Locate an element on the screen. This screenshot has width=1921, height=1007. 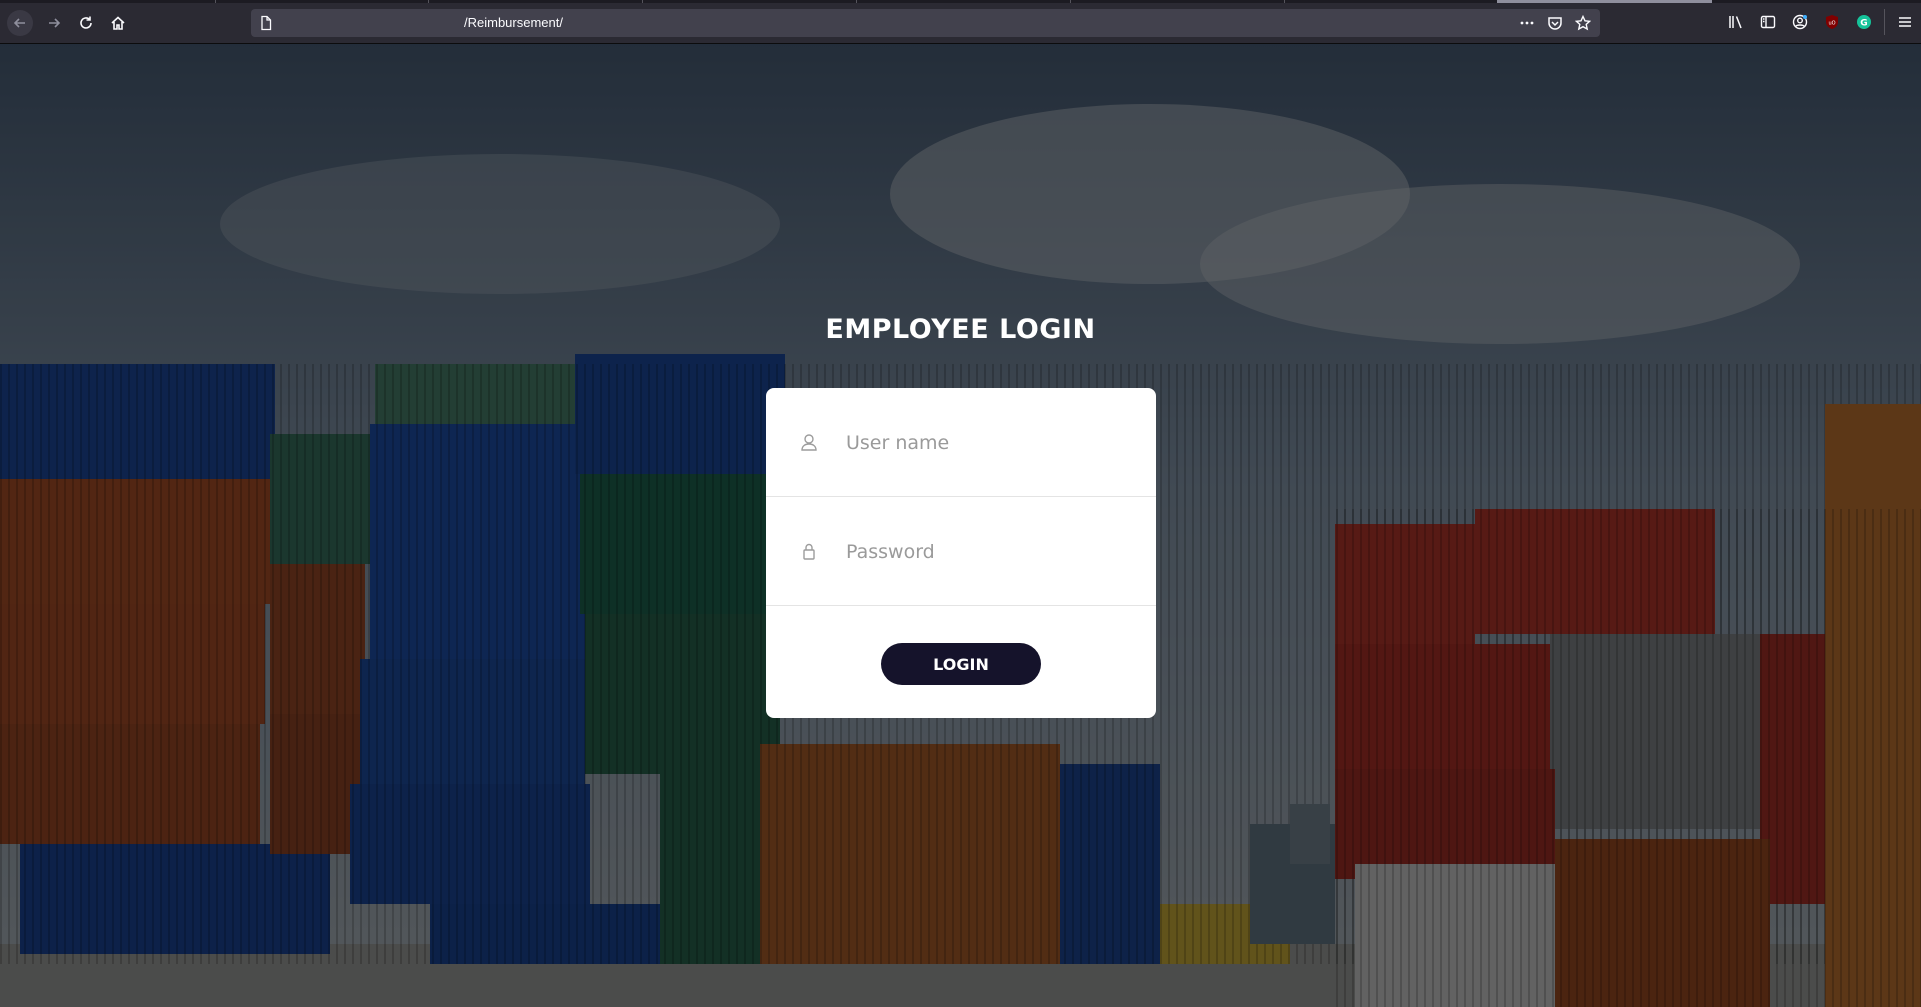
password-input is located at coordinates (986, 552).